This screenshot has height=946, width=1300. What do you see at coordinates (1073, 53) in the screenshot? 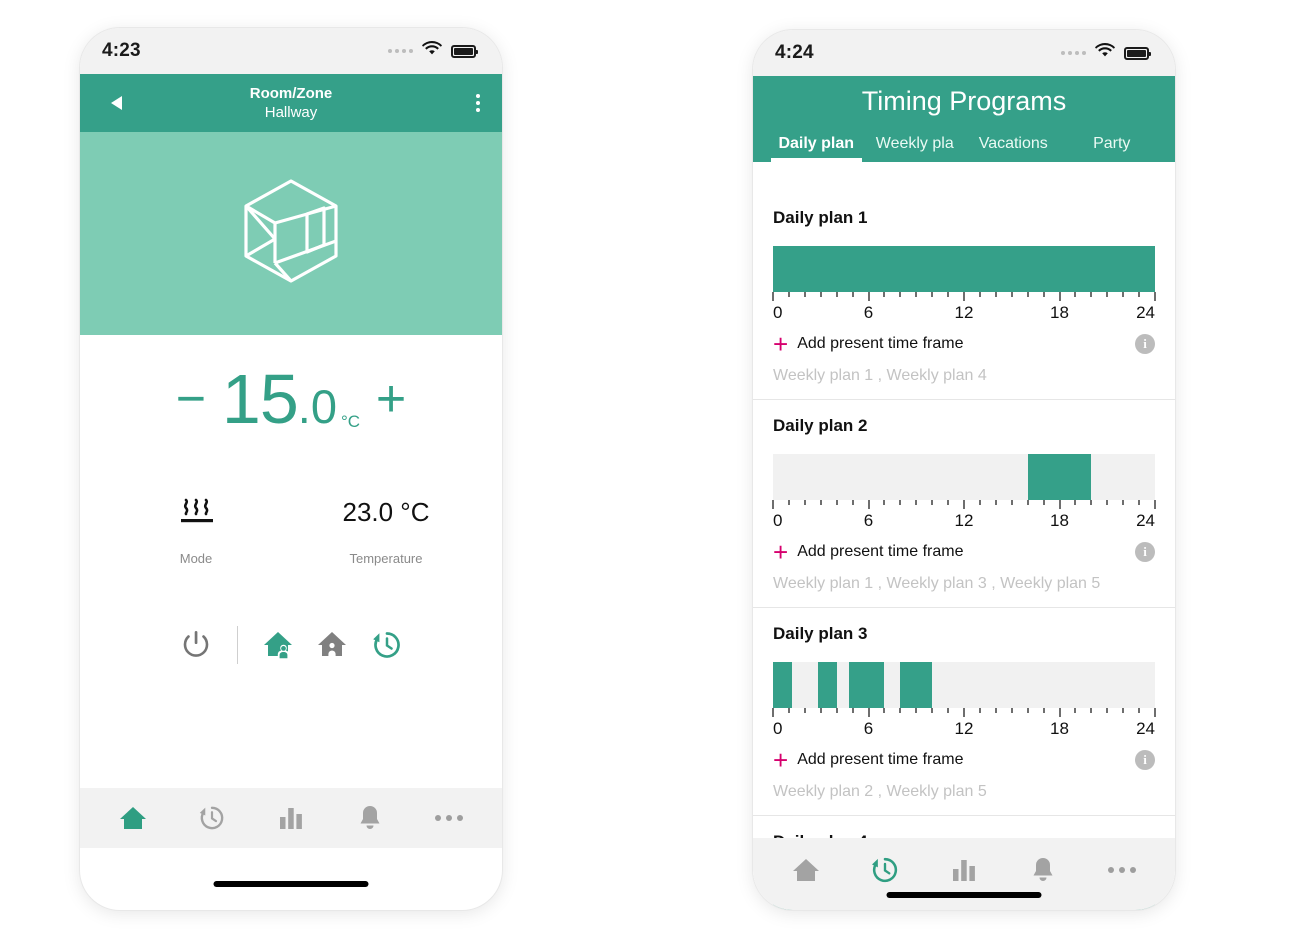
I see `signal-dots-icon` at bounding box center [1073, 53].